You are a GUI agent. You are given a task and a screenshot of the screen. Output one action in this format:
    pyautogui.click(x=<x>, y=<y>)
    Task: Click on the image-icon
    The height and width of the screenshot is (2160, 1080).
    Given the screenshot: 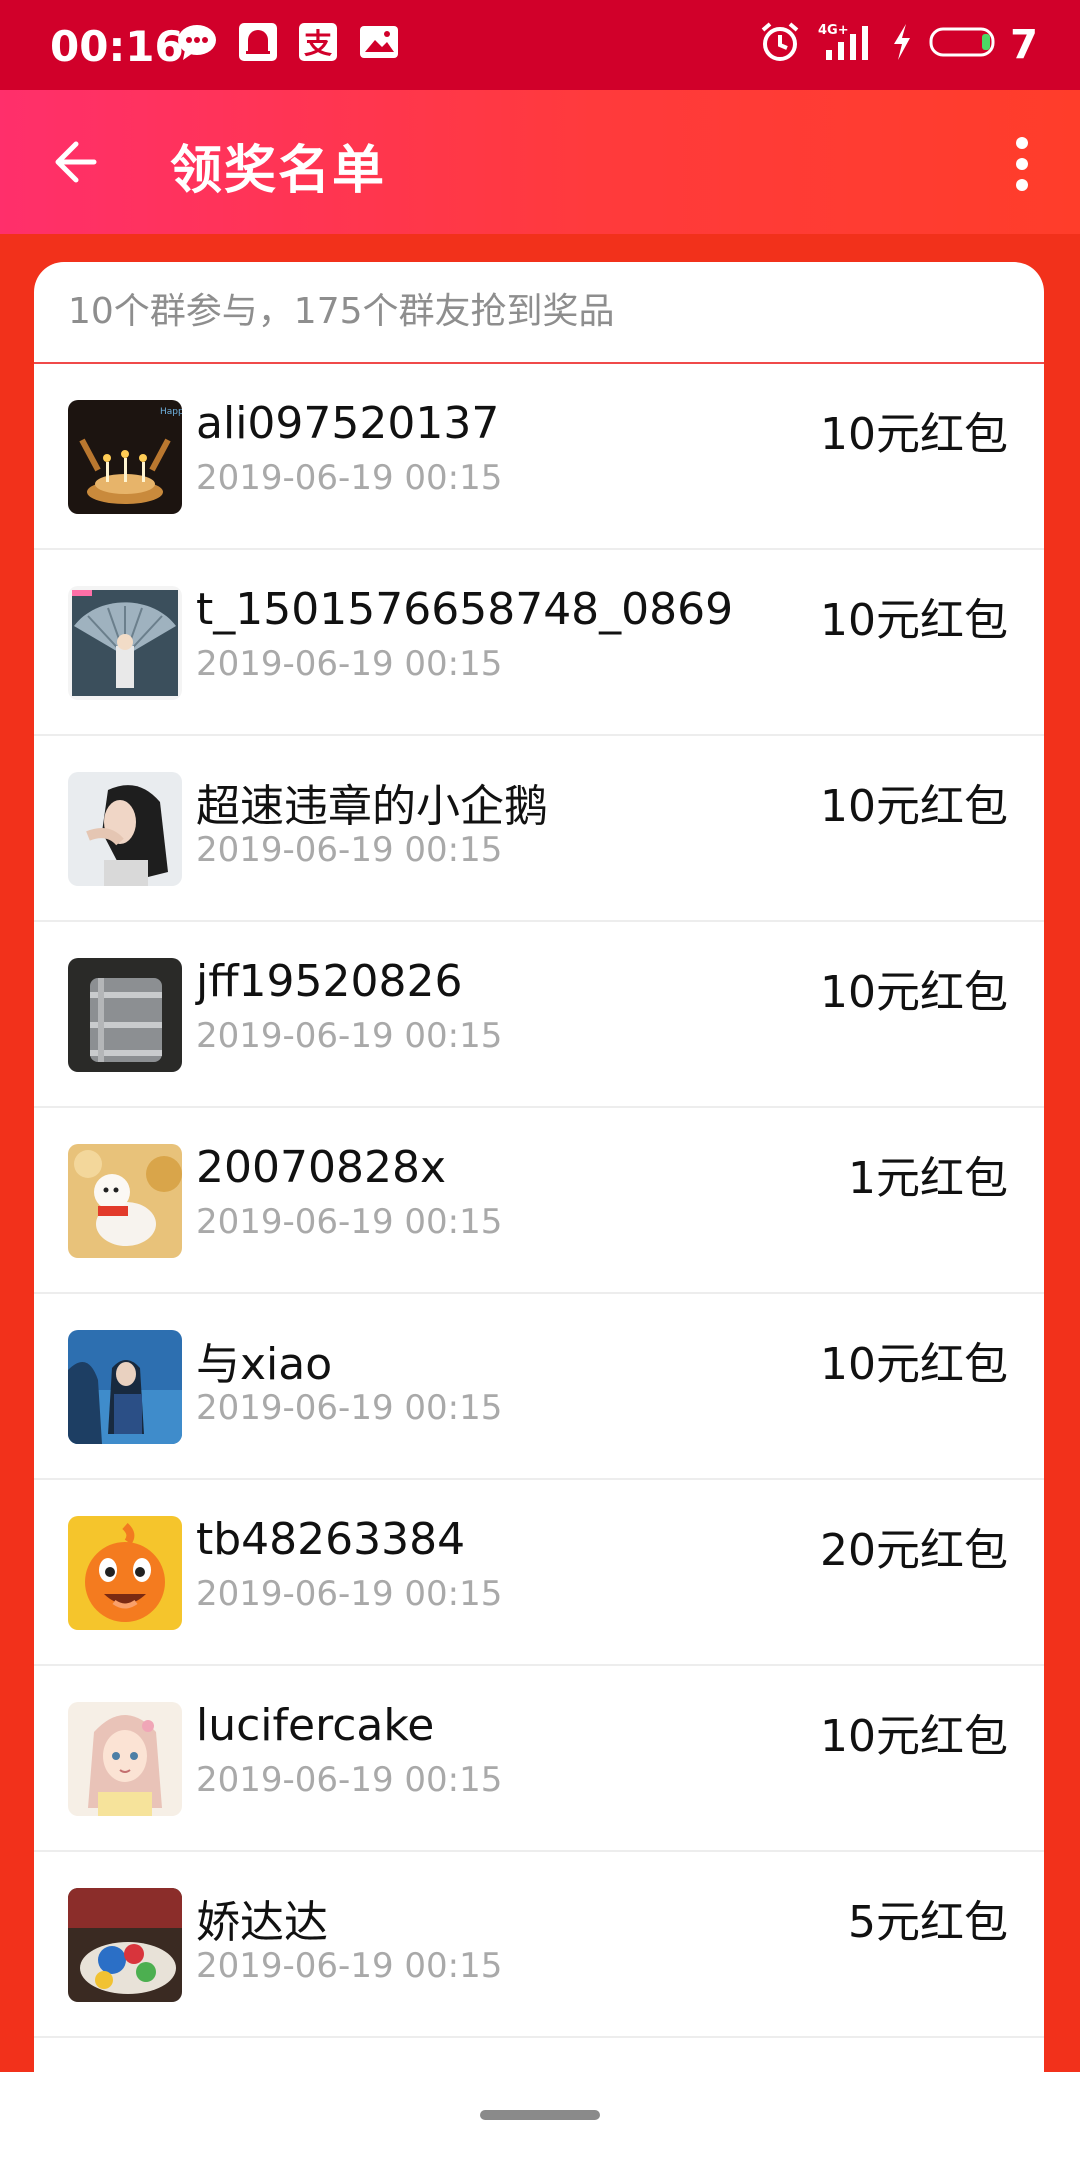 What is the action you would take?
    pyautogui.click(x=379, y=42)
    